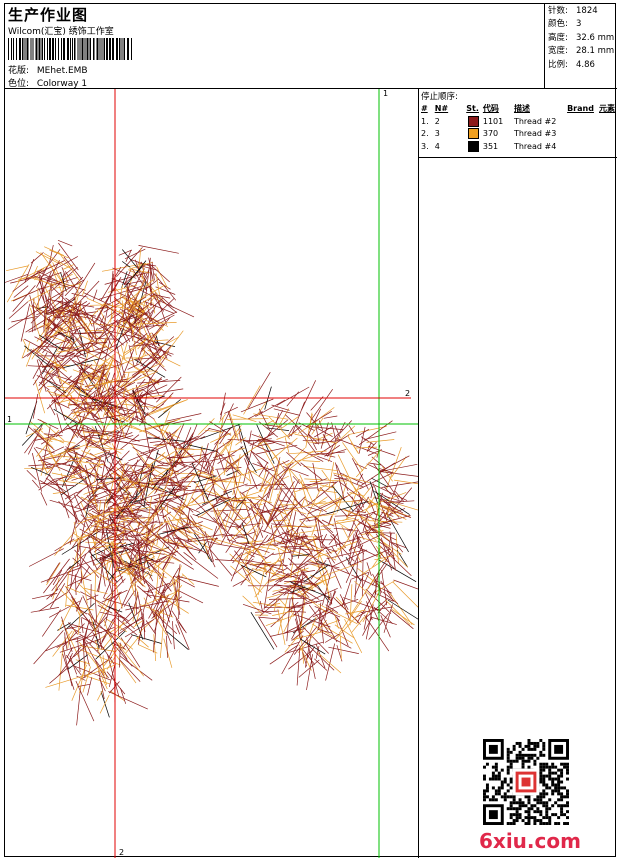 The width and height of the screenshot is (620, 862). Describe the element at coordinates (582, 11) in the screenshot. I see `stat-stitches: 针数:1824` at that location.